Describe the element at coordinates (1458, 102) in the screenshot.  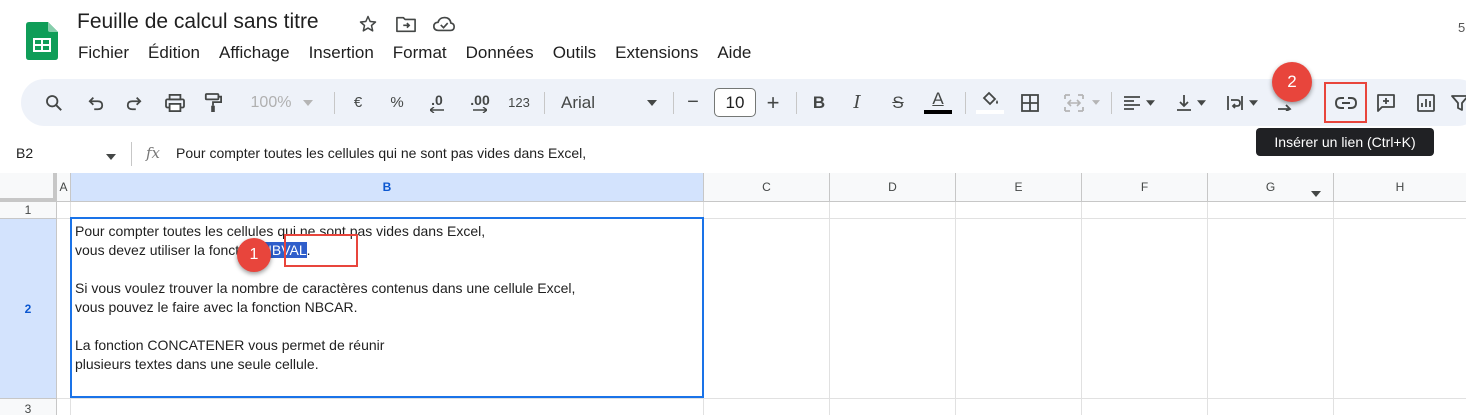
I see `filter-icon` at that location.